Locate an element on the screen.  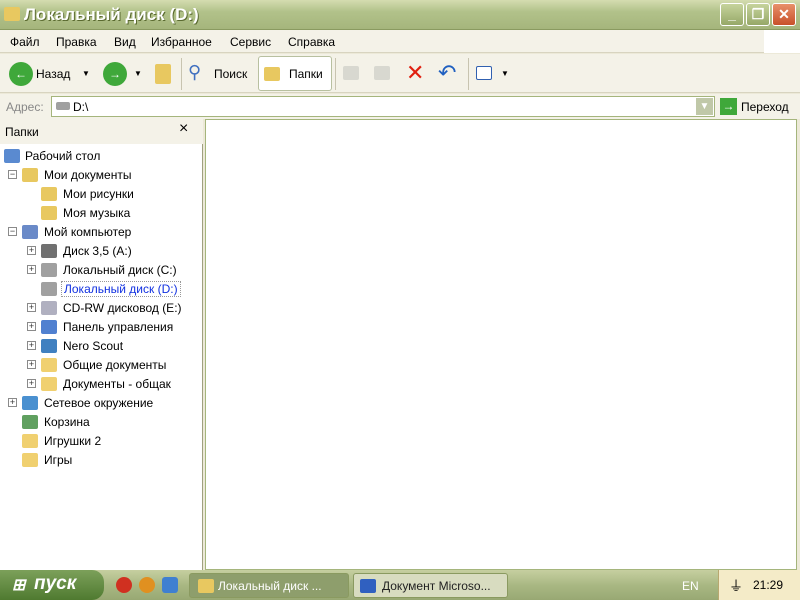
tree-item: Моя музыка is located at coordinates (100, 213).